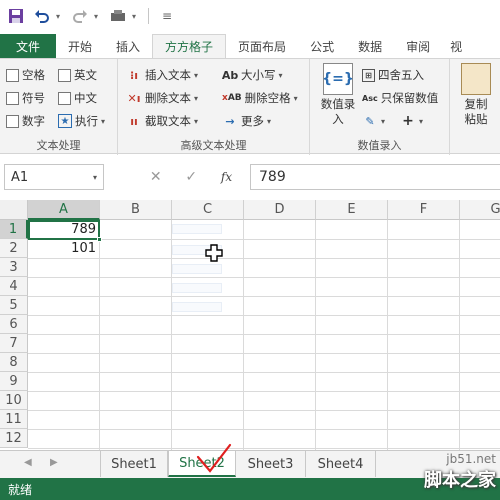 The height and width of the screenshot is (500, 500). I want to click on check-icon: ✓, so click(191, 177).